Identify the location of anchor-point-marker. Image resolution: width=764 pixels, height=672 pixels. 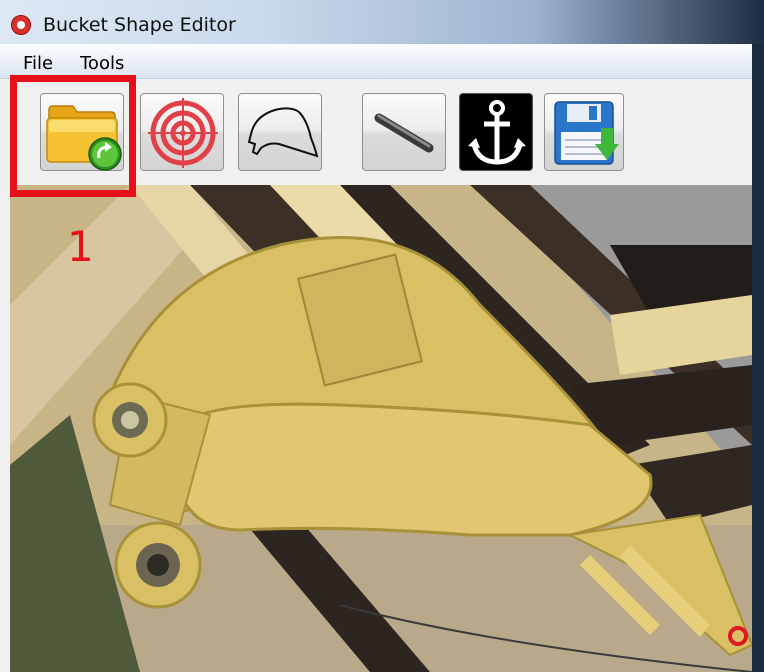
(738, 636).